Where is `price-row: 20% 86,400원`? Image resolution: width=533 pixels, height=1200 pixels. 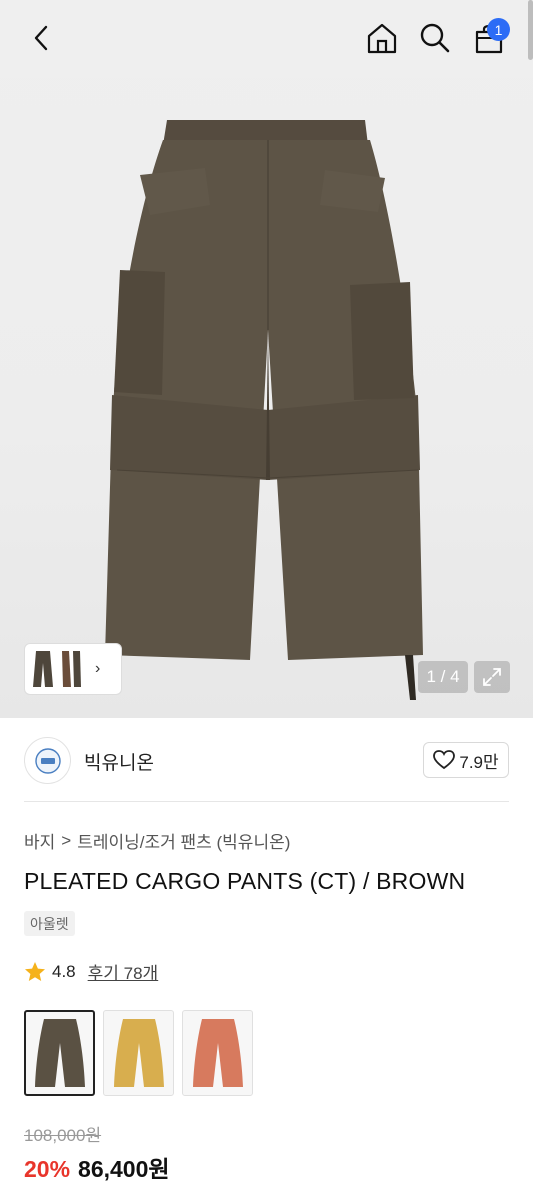
price-row: 20% 86,400원 is located at coordinates (97, 1167).